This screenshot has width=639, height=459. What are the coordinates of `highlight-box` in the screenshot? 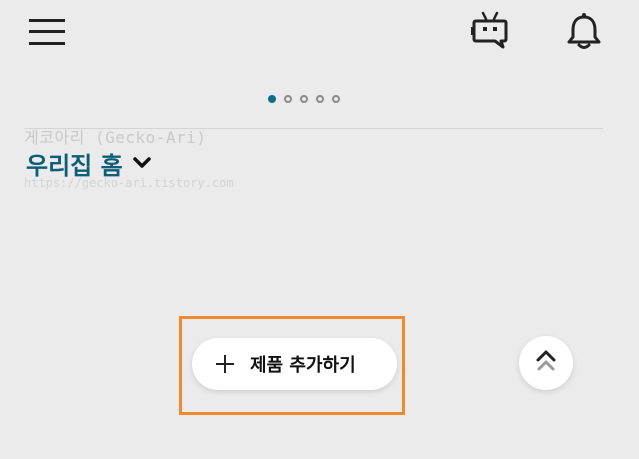 It's located at (292, 365).